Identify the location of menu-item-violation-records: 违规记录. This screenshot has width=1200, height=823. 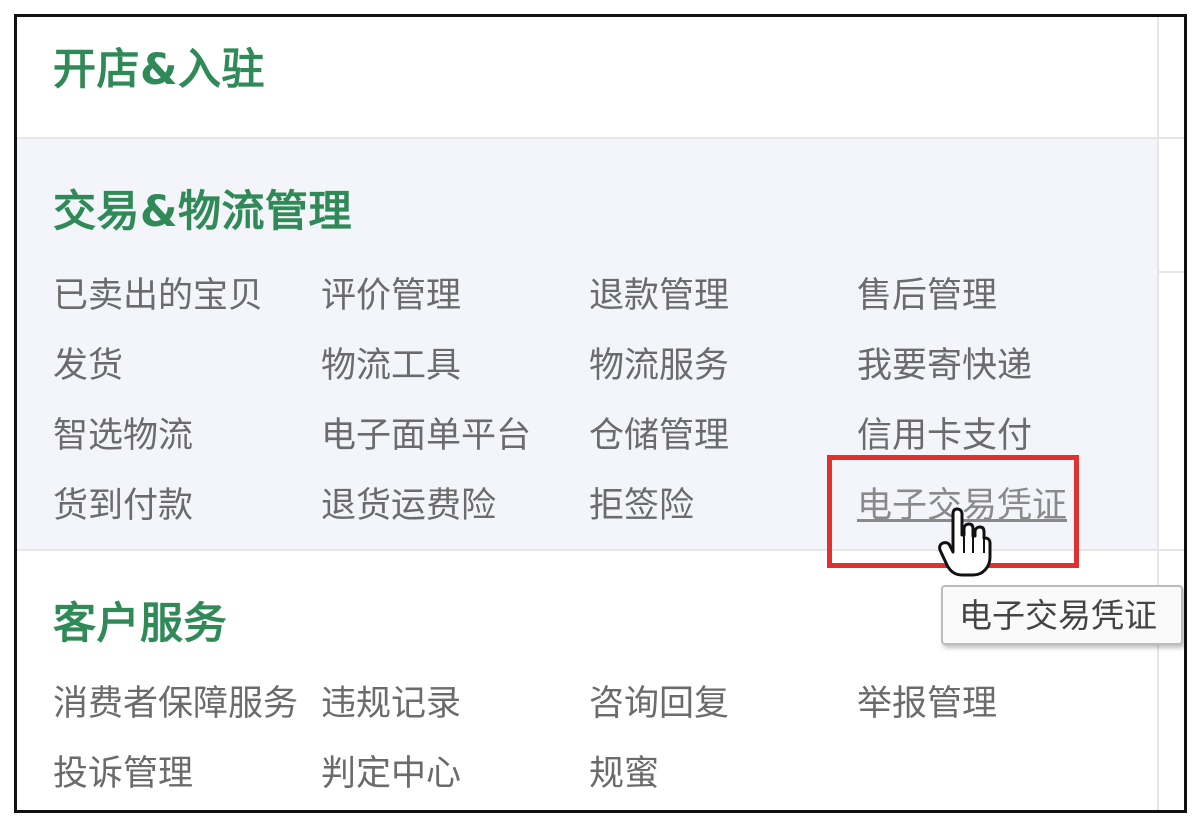
(391, 704).